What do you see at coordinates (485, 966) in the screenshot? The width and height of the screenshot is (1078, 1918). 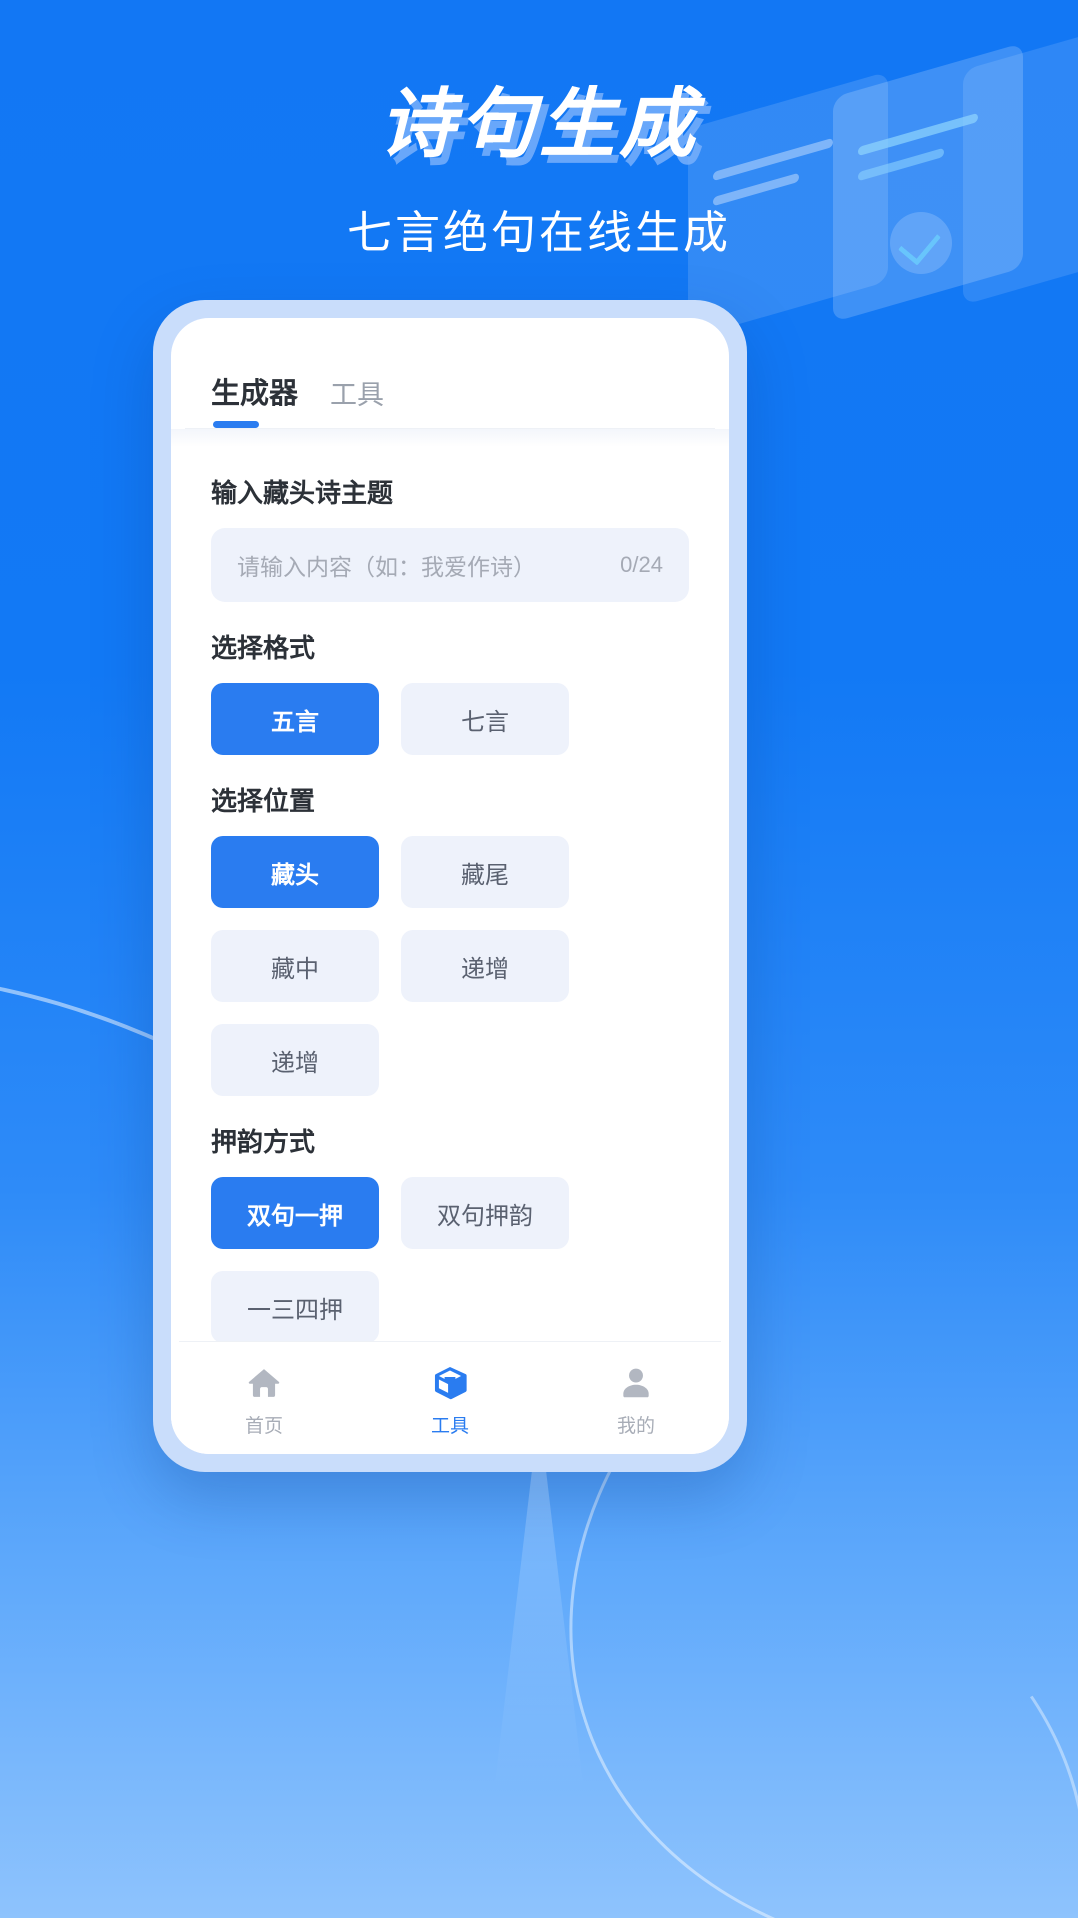 I see `position-option-dizeng-1: 递增` at bounding box center [485, 966].